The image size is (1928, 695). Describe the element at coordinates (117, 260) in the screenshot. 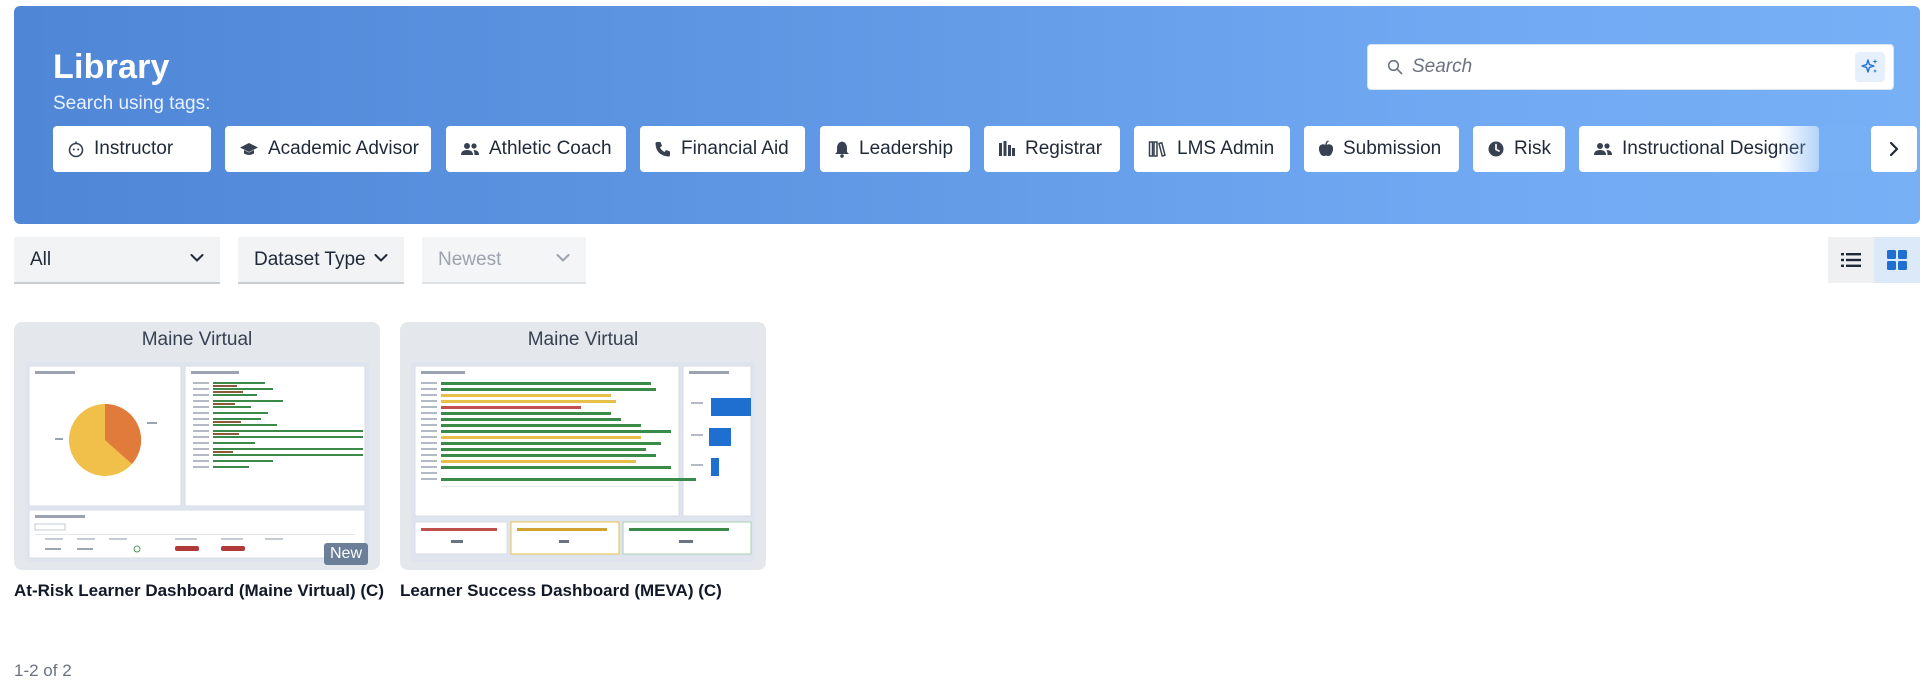

I see `all-filter-select: All` at that location.